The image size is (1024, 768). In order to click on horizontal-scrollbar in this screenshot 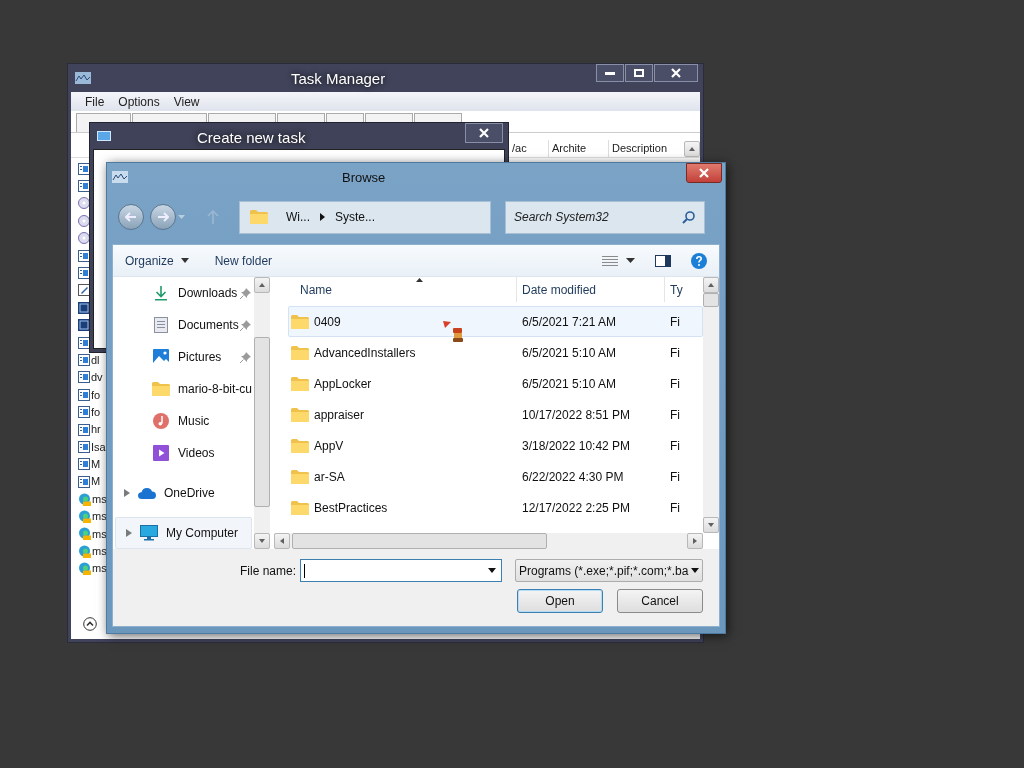, I will do `click(488, 541)`.